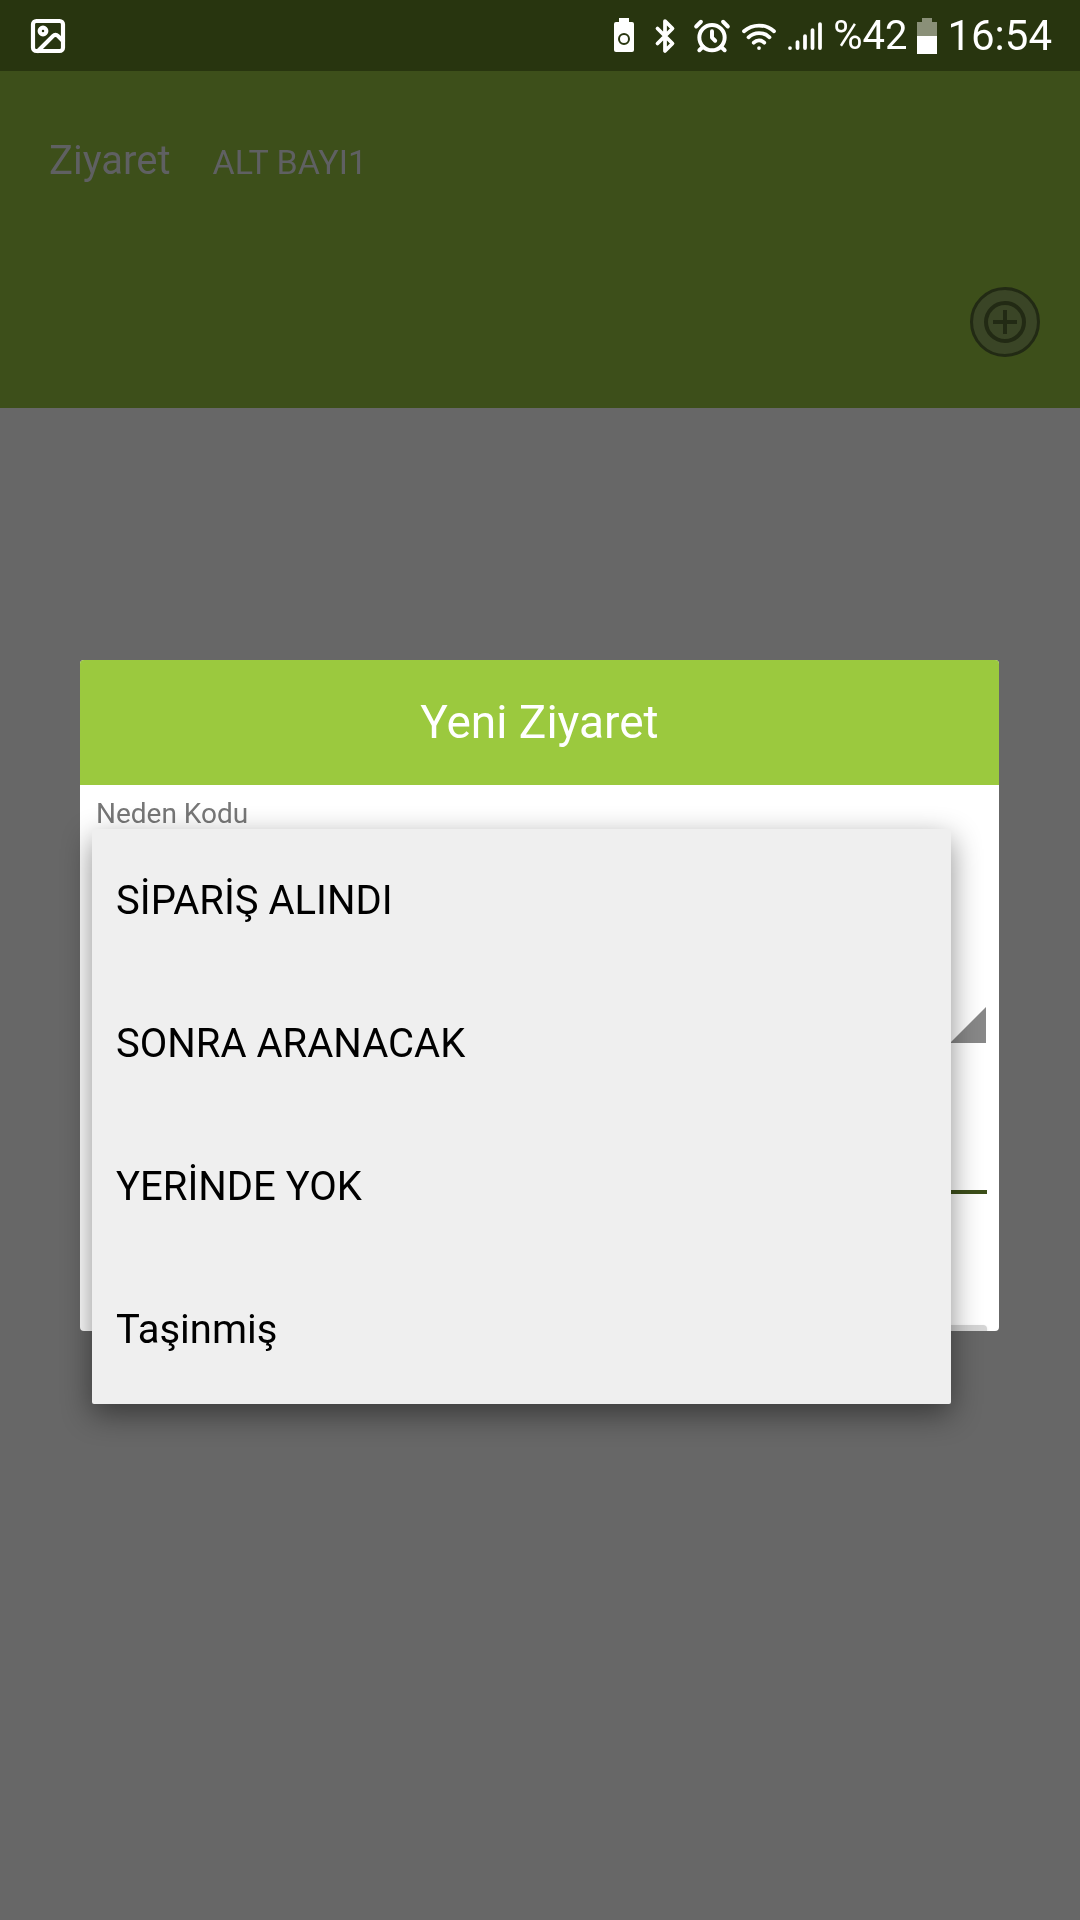 This screenshot has width=1080, height=1920. I want to click on dropdown-option: SİPARİŞ ALINDI, so click(521, 900).